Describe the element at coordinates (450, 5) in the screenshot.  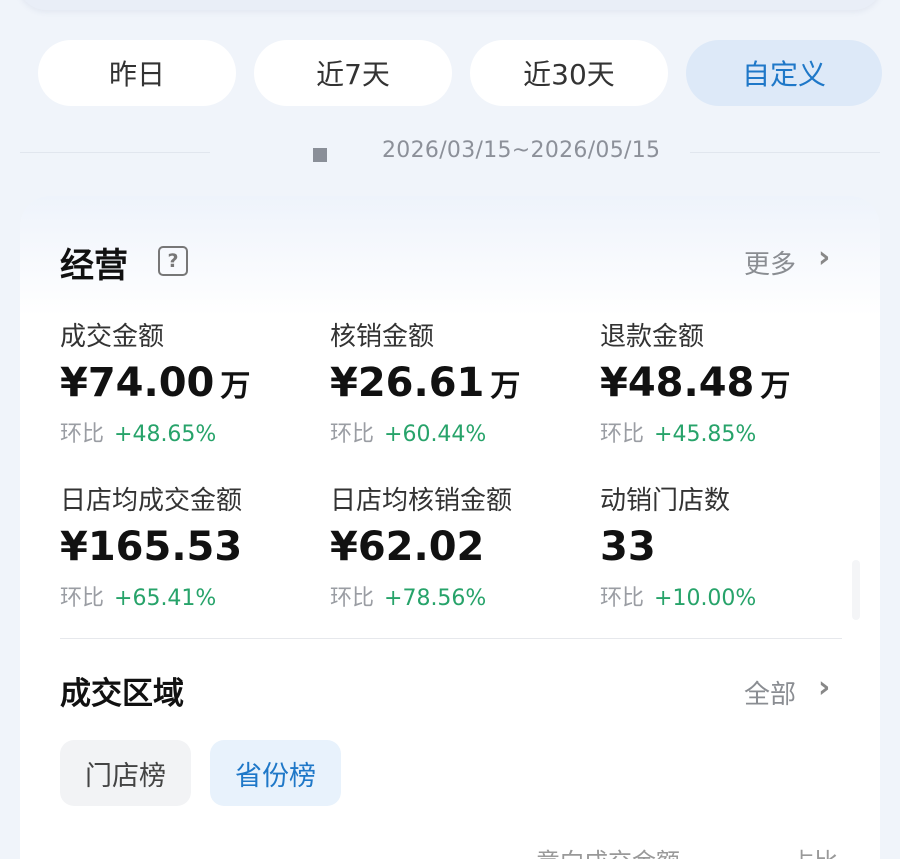
I see `top-card-edge` at that location.